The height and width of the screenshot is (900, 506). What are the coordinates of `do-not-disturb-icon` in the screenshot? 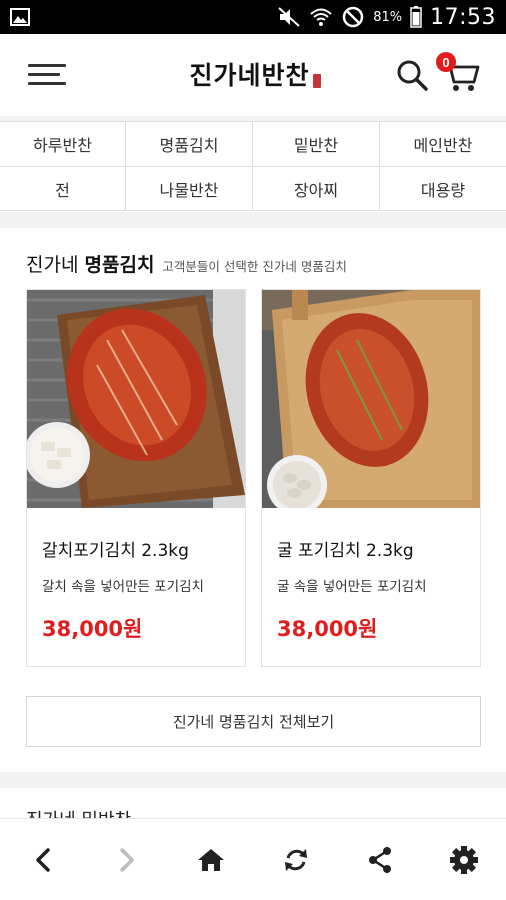 It's located at (353, 17).